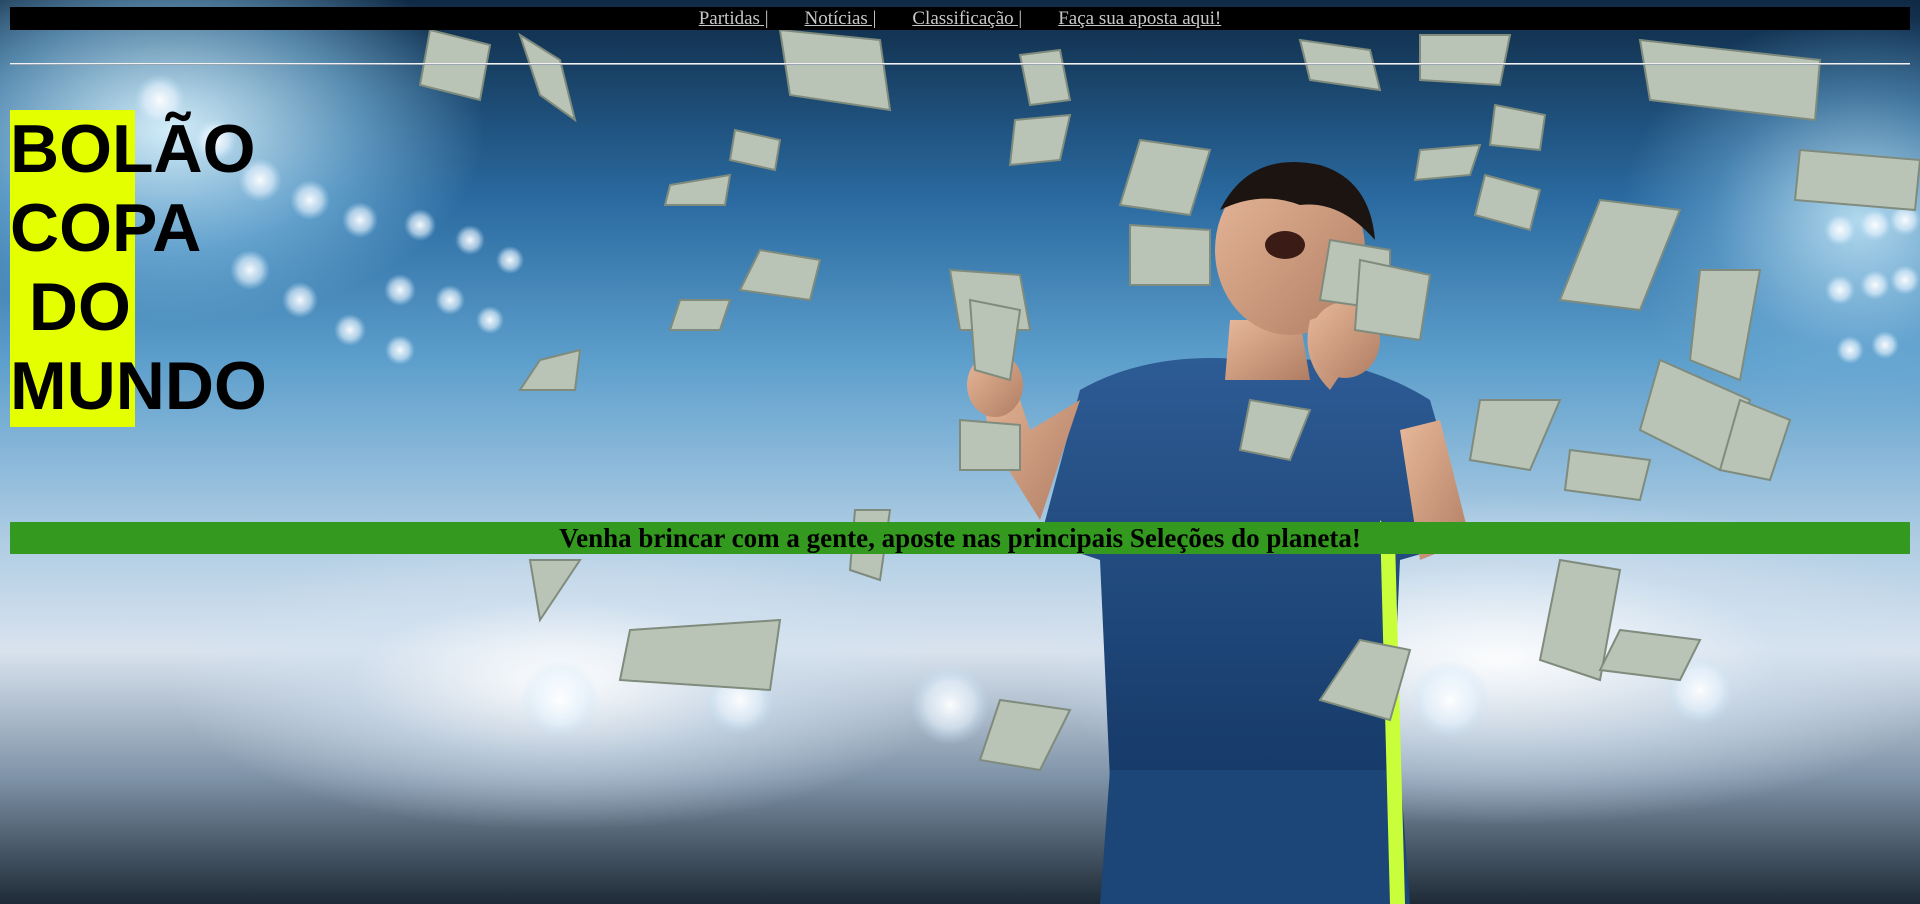  What do you see at coordinates (70, 307) in the screenshot?
I see `title-line-3: DO` at bounding box center [70, 307].